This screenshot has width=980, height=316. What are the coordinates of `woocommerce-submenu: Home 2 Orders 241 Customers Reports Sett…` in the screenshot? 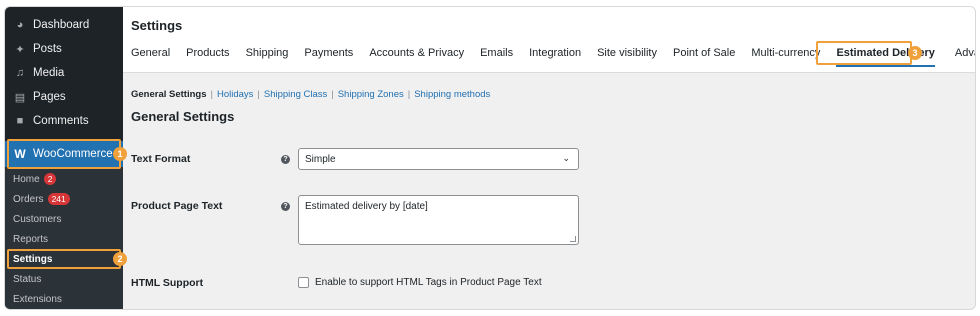 It's located at (64, 238).